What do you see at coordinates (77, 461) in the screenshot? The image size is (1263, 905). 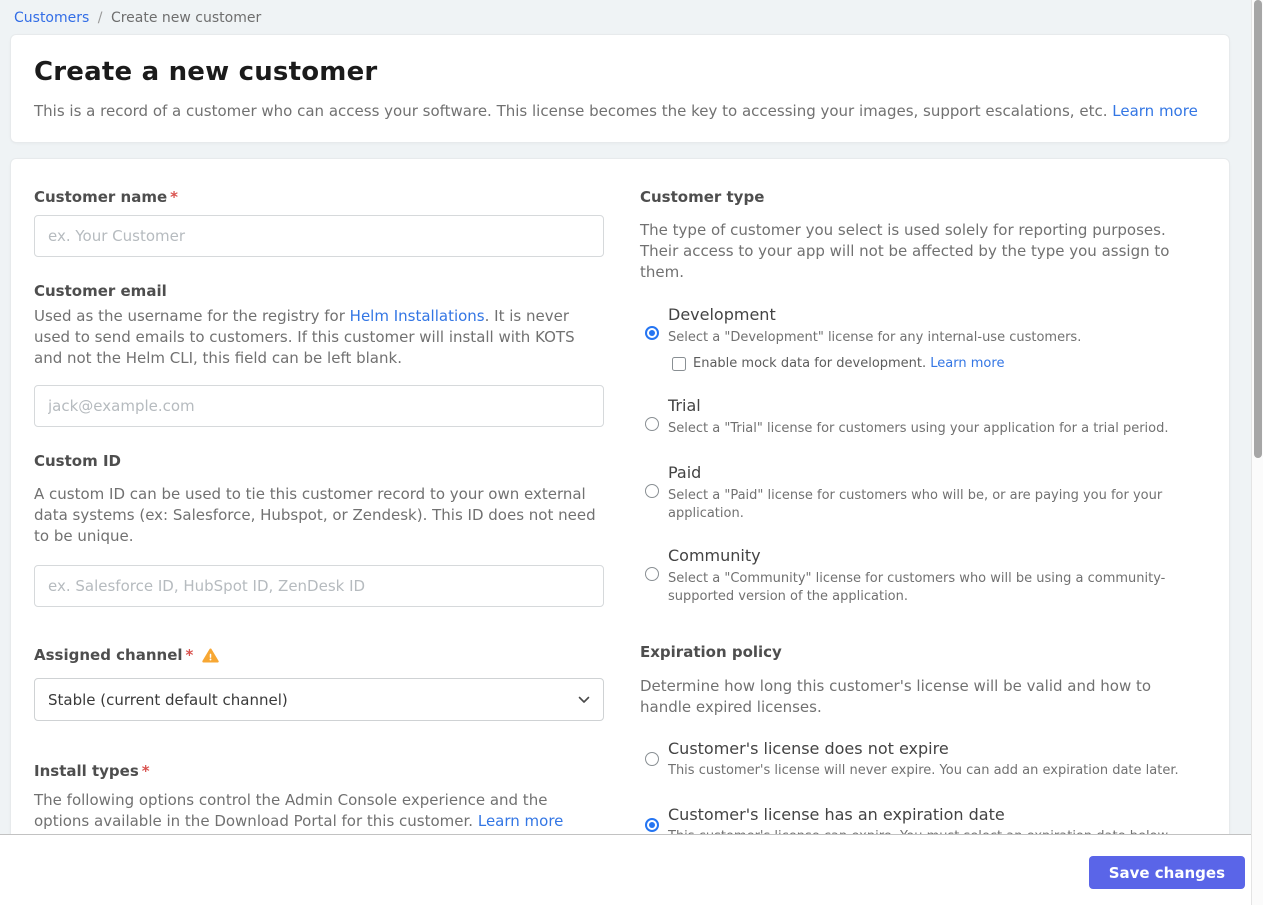 I see `custom-id-label: Custom ID` at bounding box center [77, 461].